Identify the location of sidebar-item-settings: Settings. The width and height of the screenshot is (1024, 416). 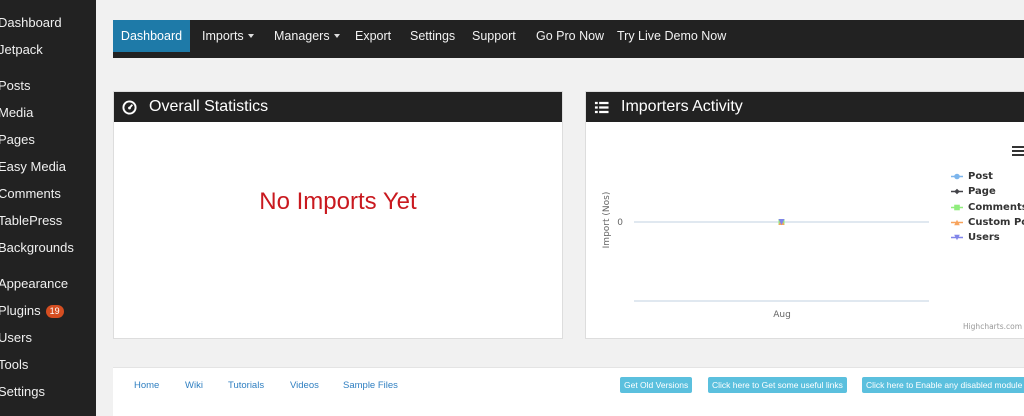
(22, 392).